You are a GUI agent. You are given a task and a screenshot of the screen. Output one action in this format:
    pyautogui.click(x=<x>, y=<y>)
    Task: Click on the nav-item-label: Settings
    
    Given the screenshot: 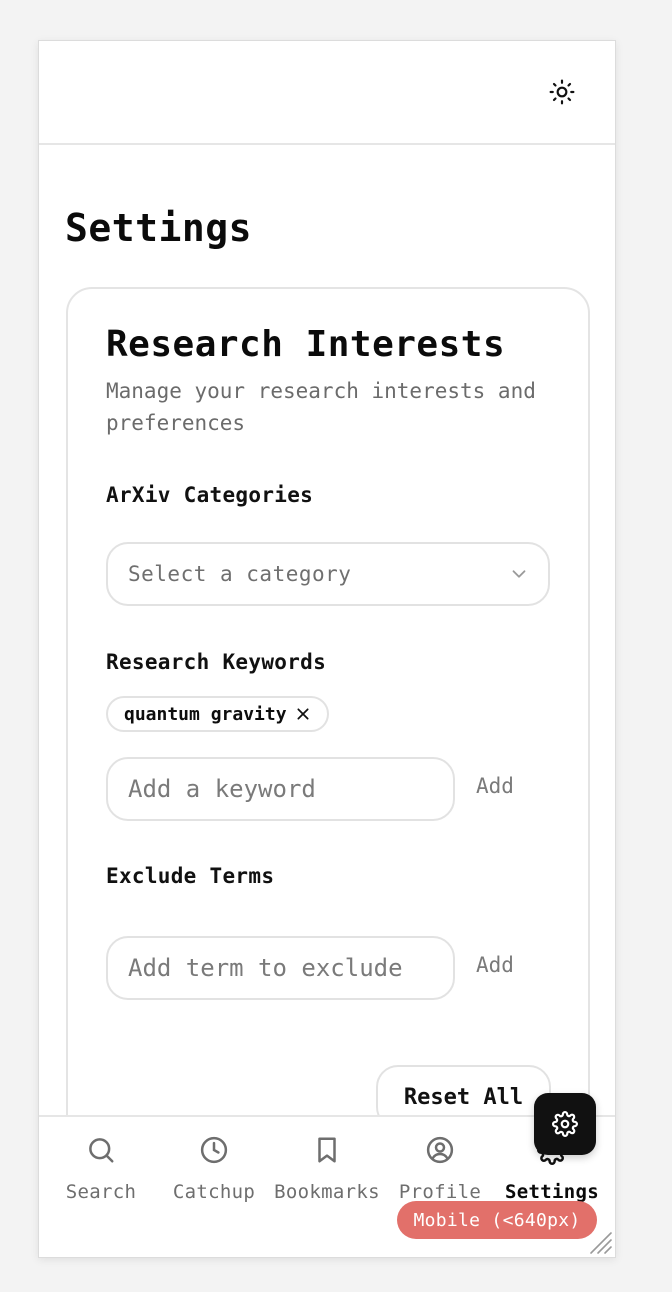 What is the action you would take?
    pyautogui.click(x=552, y=1192)
    